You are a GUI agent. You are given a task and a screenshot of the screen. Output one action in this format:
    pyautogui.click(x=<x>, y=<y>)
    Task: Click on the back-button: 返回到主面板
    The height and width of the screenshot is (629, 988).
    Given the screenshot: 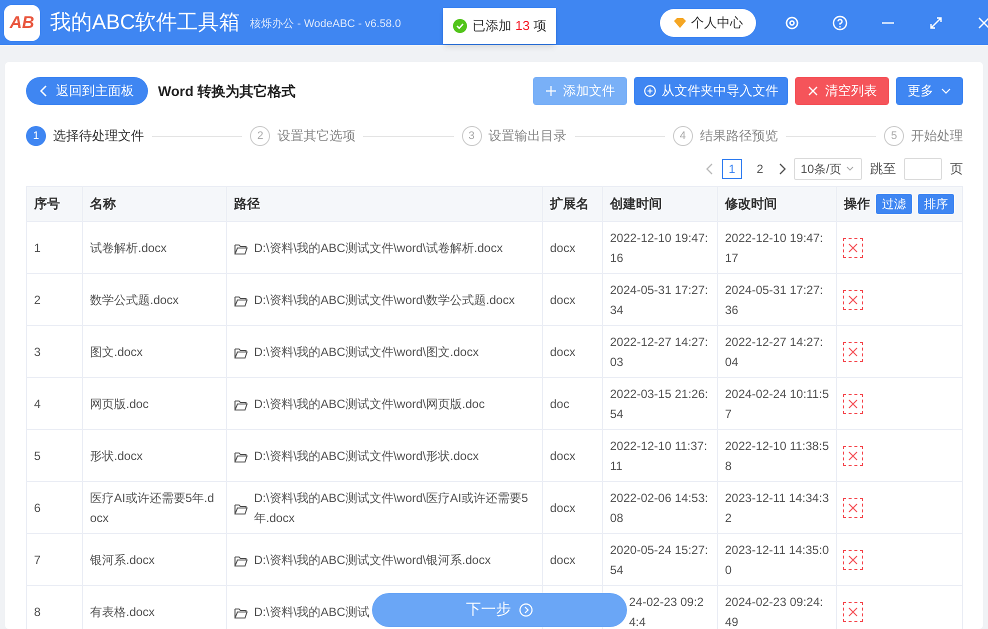 What is the action you would take?
    pyautogui.click(x=87, y=91)
    